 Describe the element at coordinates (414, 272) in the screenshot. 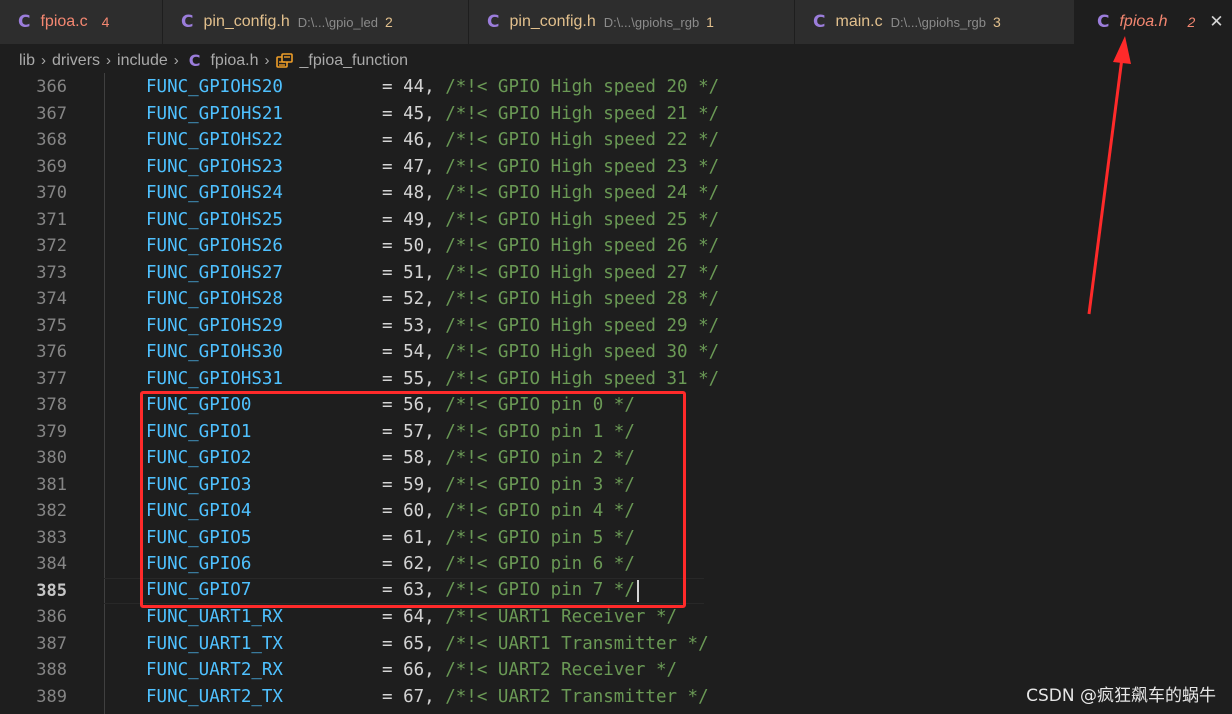

I see `enum-value: 51` at that location.